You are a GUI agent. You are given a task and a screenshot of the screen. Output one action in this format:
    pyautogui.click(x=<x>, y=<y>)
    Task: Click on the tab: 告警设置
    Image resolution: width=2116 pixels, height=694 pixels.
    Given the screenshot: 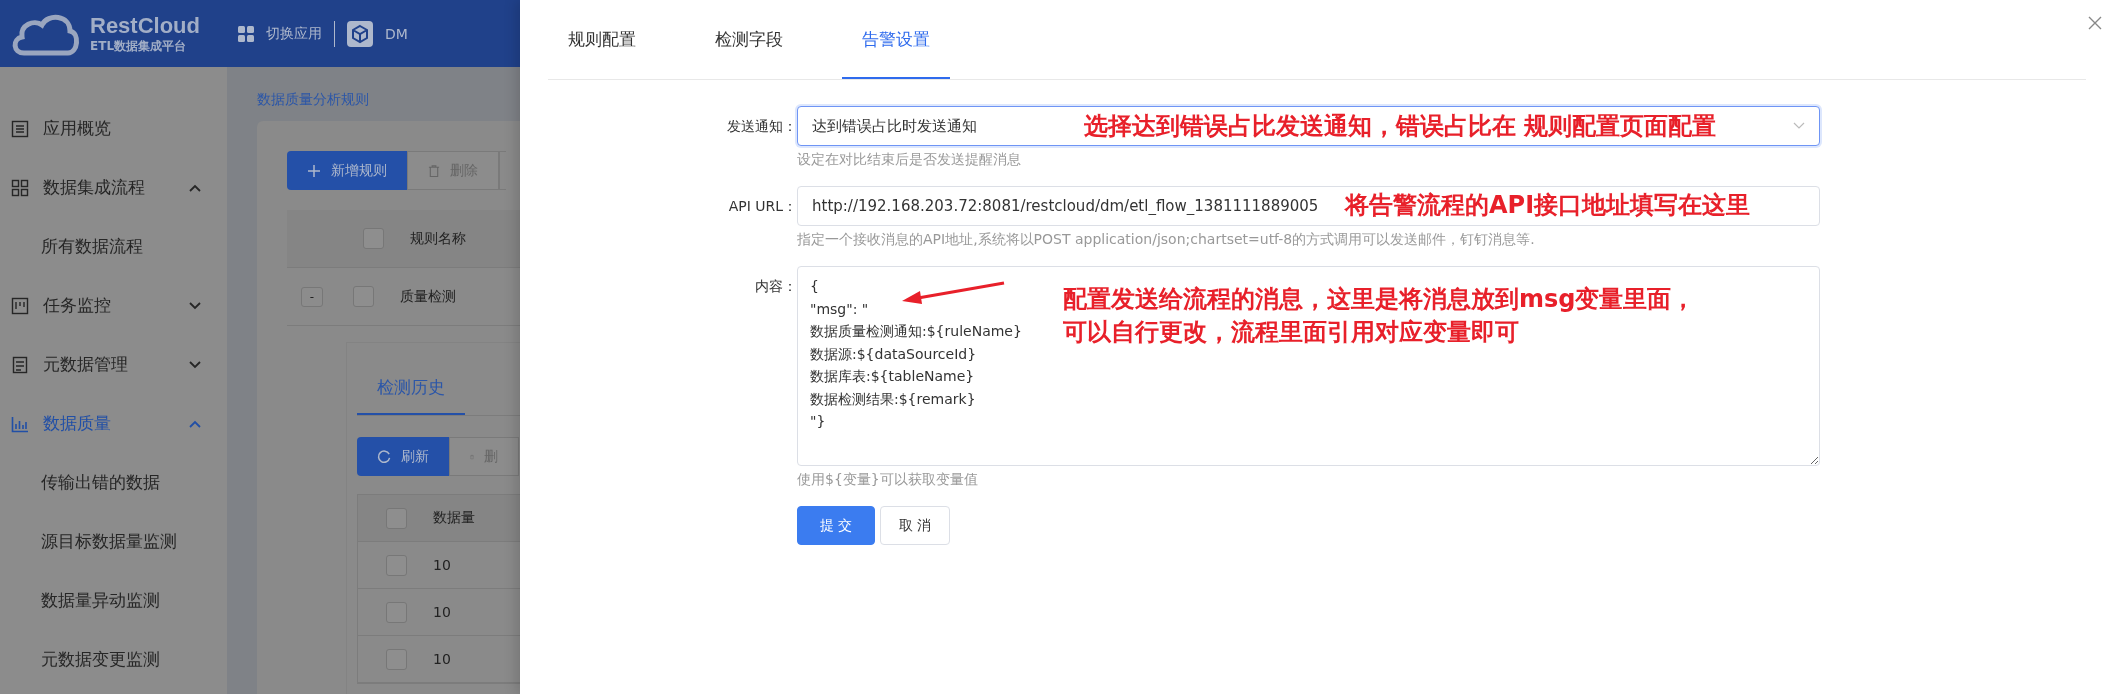 What is the action you would take?
    pyautogui.click(x=896, y=40)
    